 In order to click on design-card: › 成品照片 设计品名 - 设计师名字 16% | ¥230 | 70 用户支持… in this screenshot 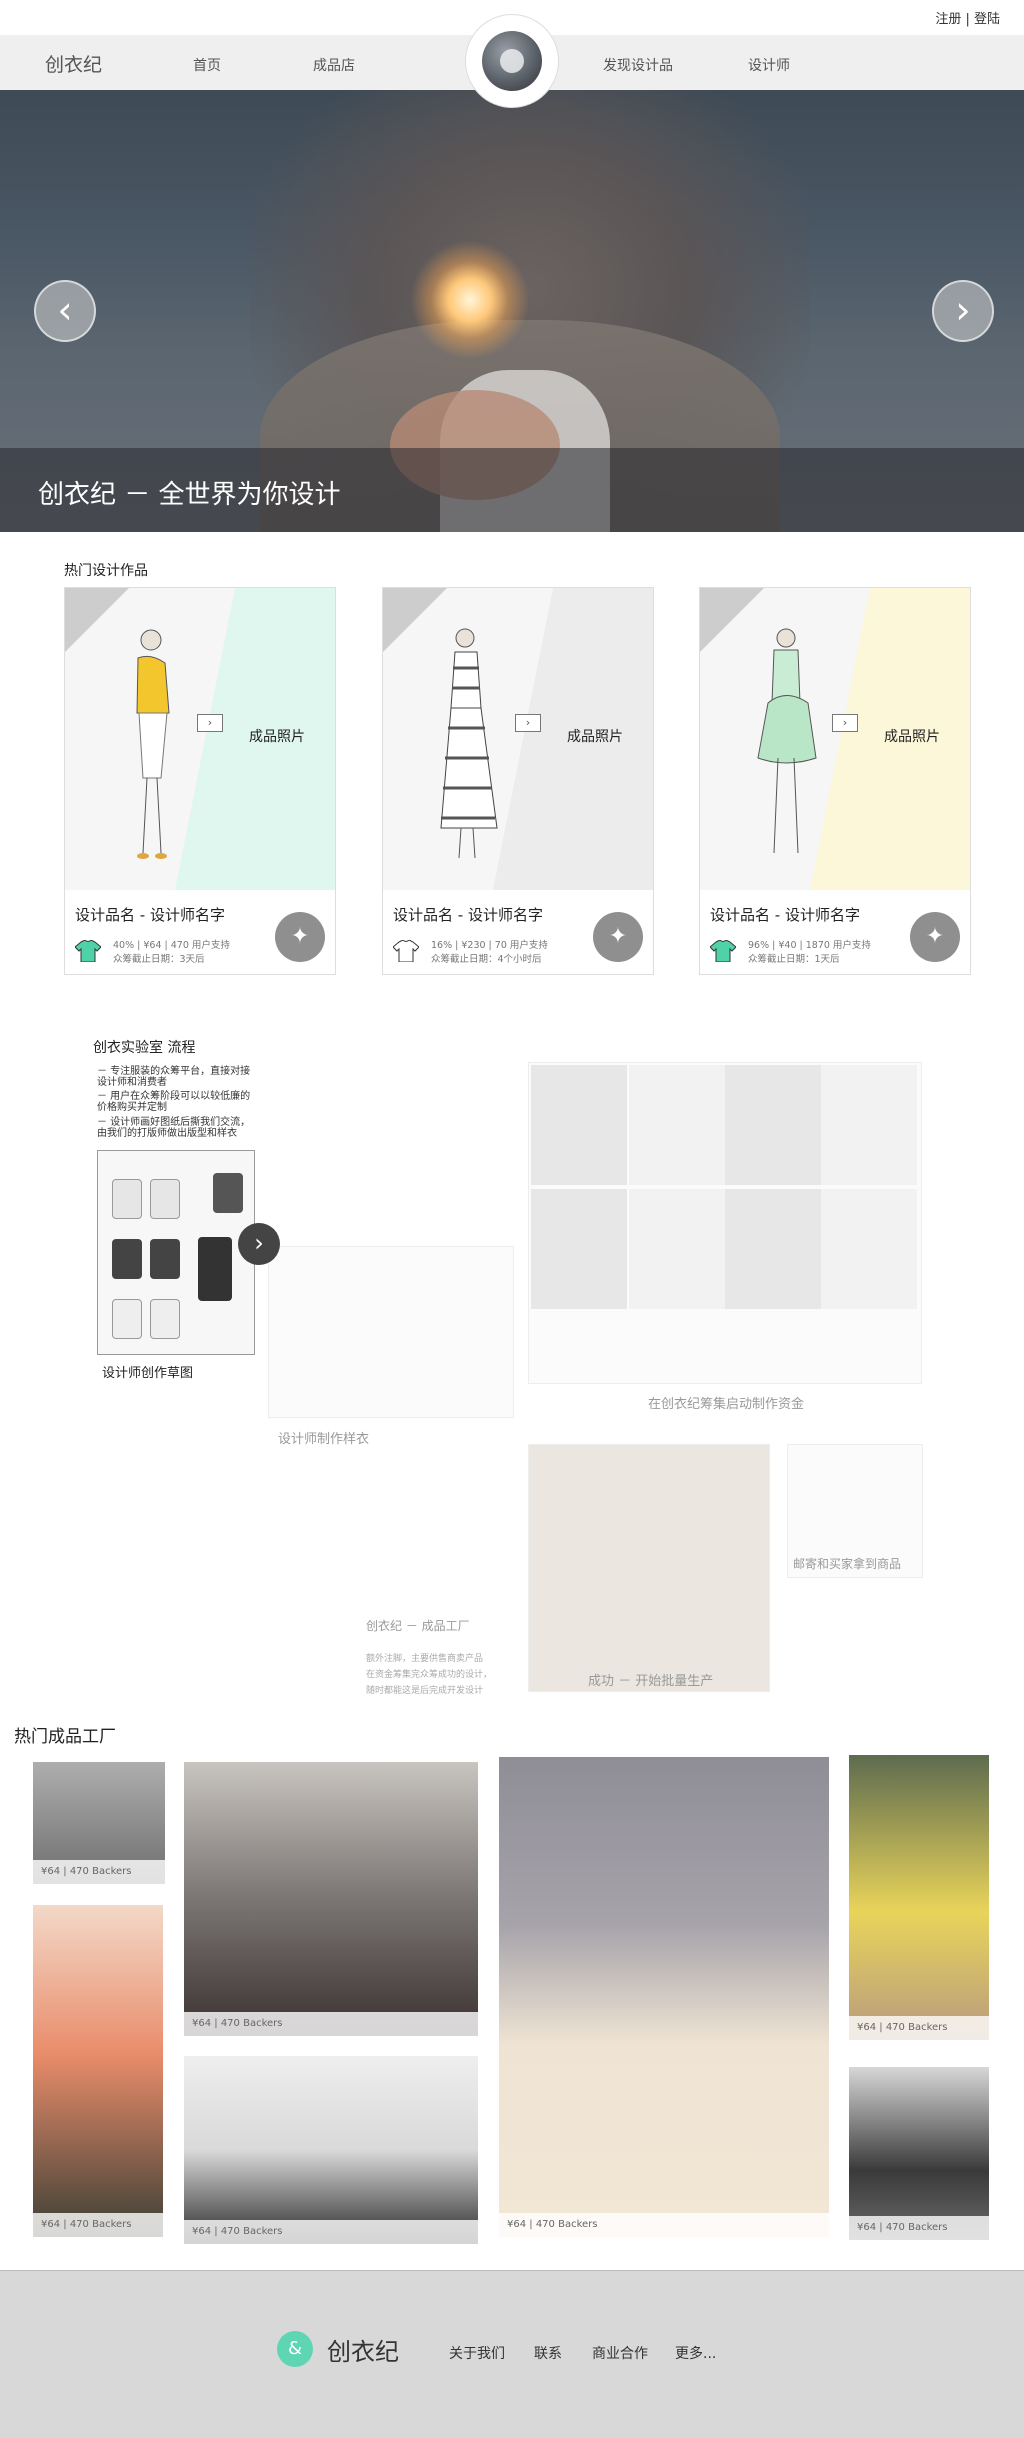, I will do `click(518, 781)`.